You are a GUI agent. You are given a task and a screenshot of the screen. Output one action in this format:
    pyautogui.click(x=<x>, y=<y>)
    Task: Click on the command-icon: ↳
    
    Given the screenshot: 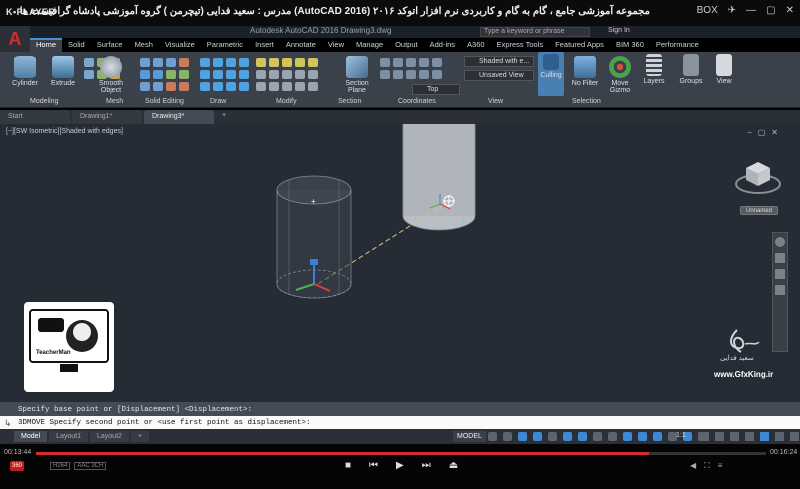 What is the action you would take?
    pyautogui.click(x=8, y=423)
    